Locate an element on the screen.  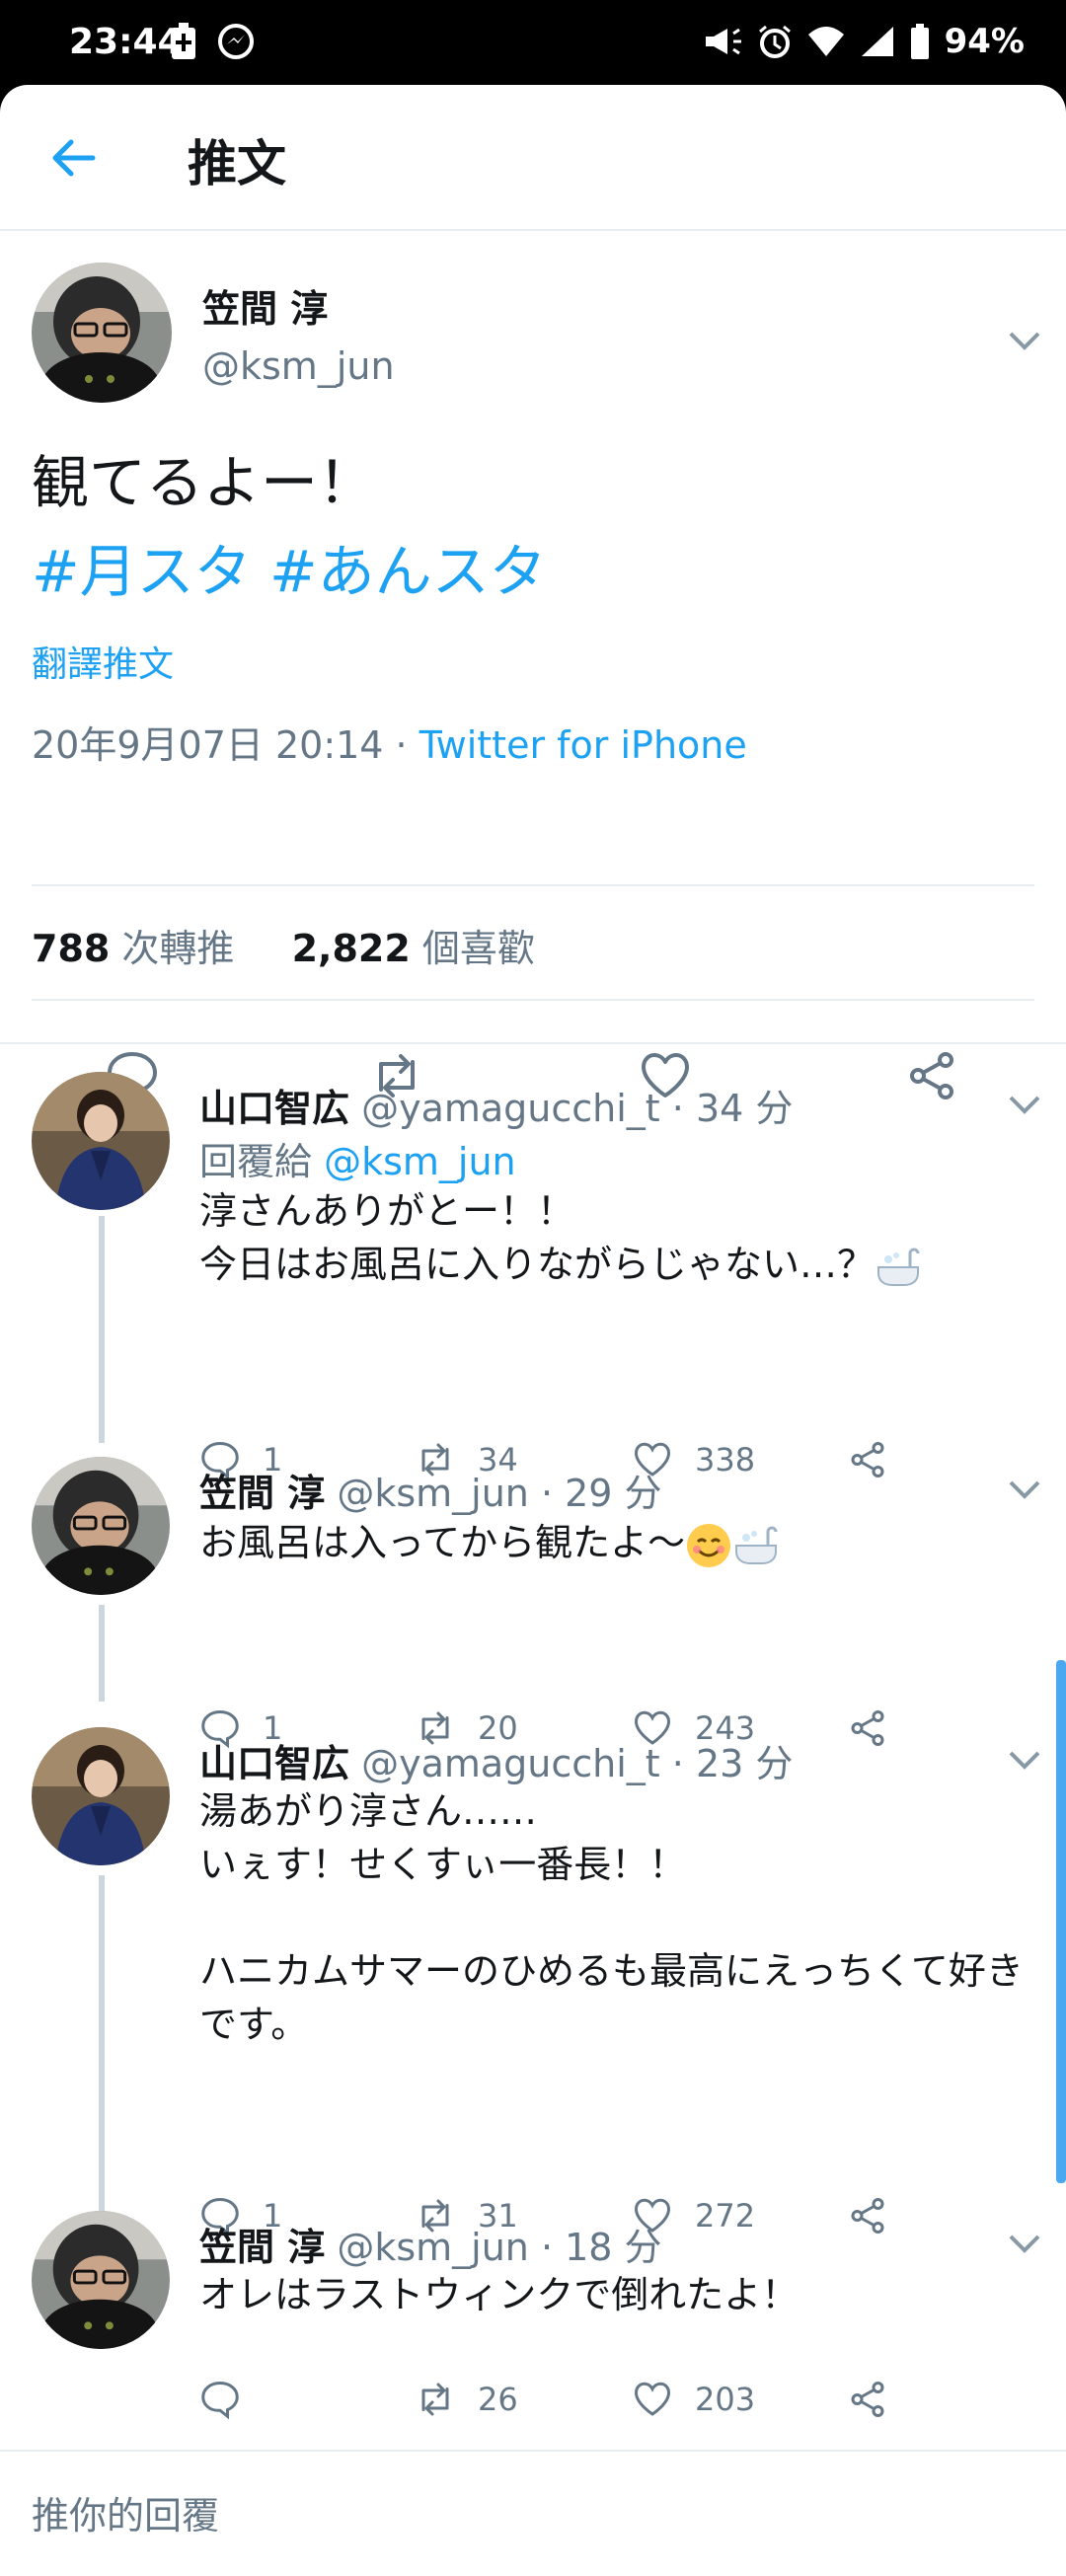
battery-percent: 94% is located at coordinates (984, 41).